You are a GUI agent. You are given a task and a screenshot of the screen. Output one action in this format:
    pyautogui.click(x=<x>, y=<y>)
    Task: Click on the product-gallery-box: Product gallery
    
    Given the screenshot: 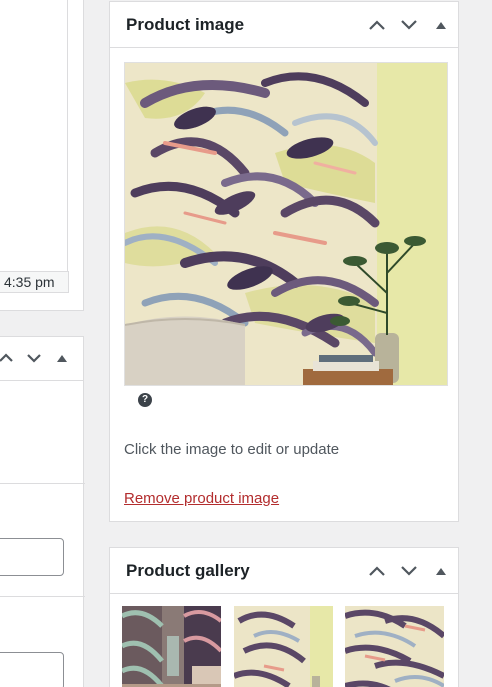 What is the action you would take?
    pyautogui.click(x=284, y=617)
    